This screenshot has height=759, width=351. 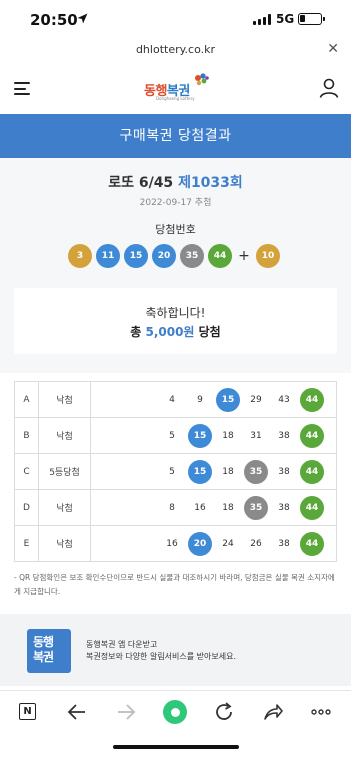 What do you see at coordinates (27, 711) in the screenshot?
I see `naver-home-button: N` at bounding box center [27, 711].